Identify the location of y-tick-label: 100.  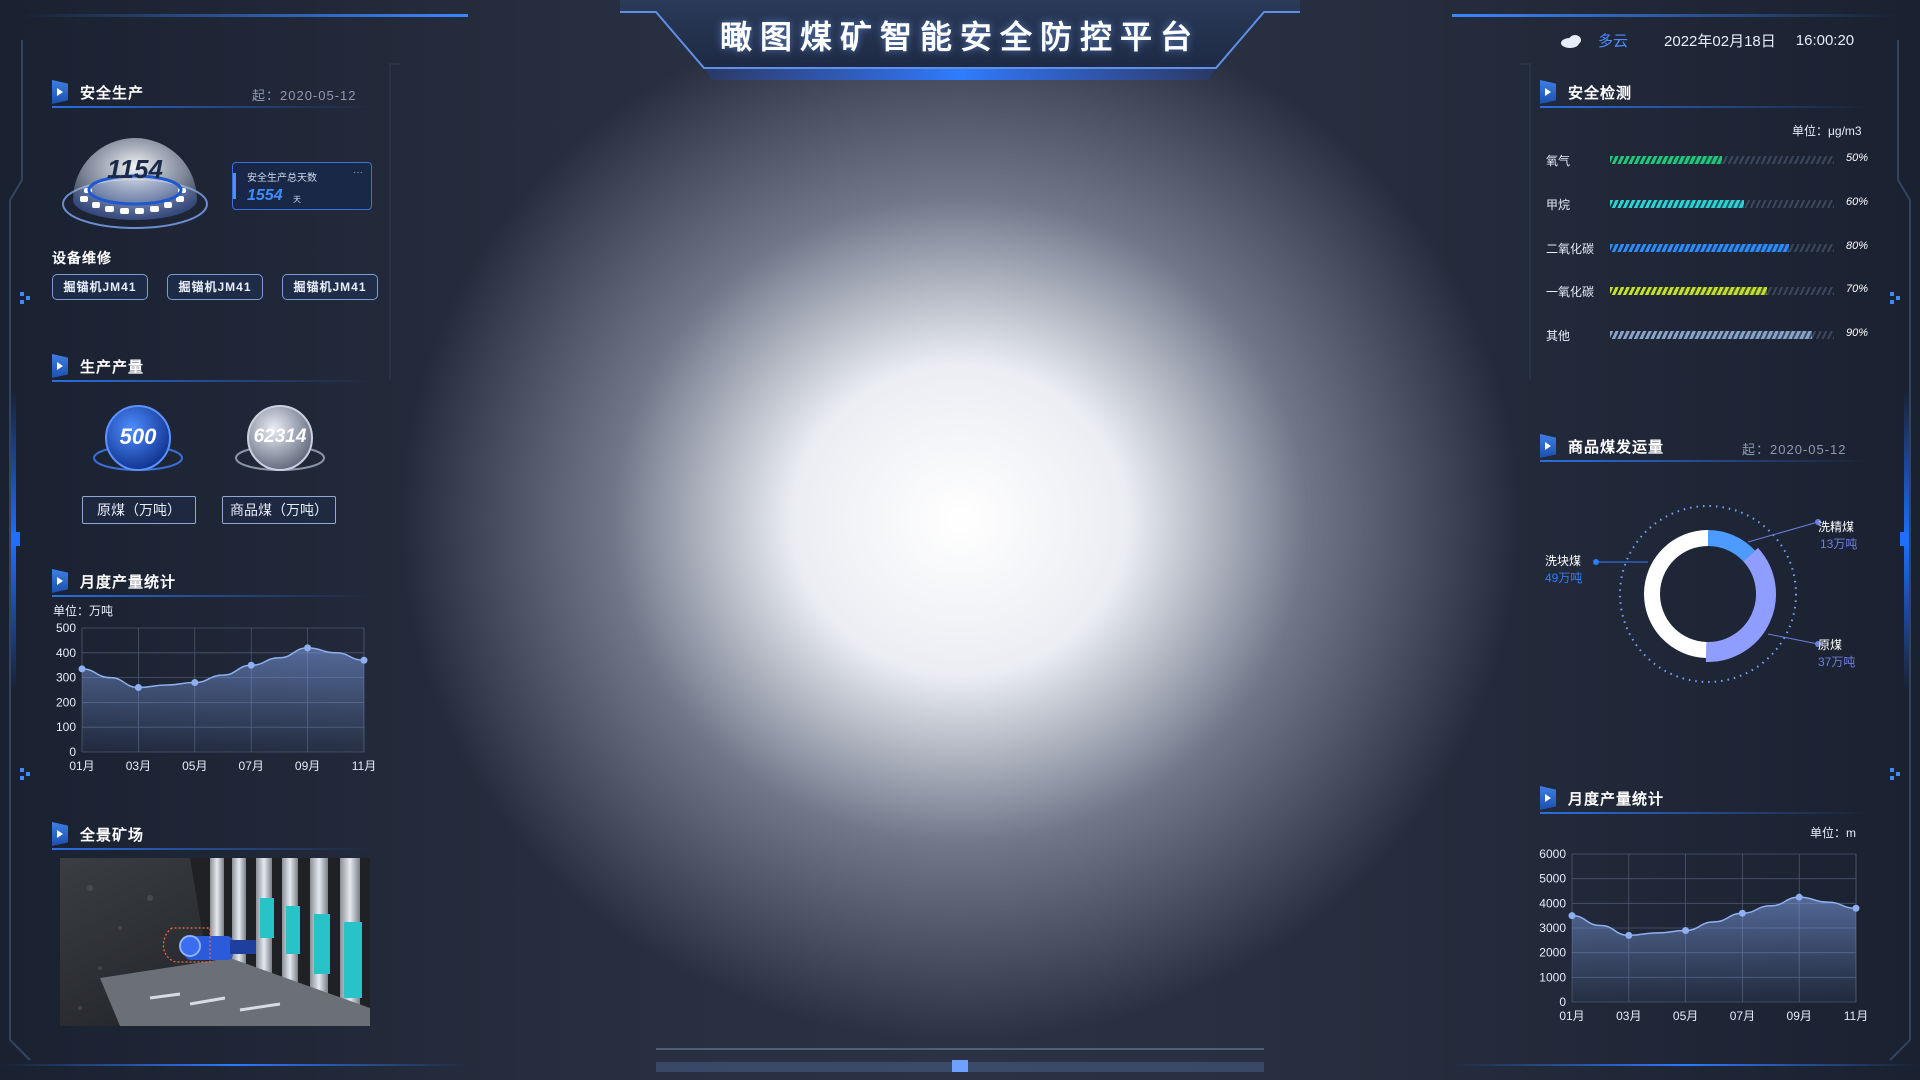
(66, 727).